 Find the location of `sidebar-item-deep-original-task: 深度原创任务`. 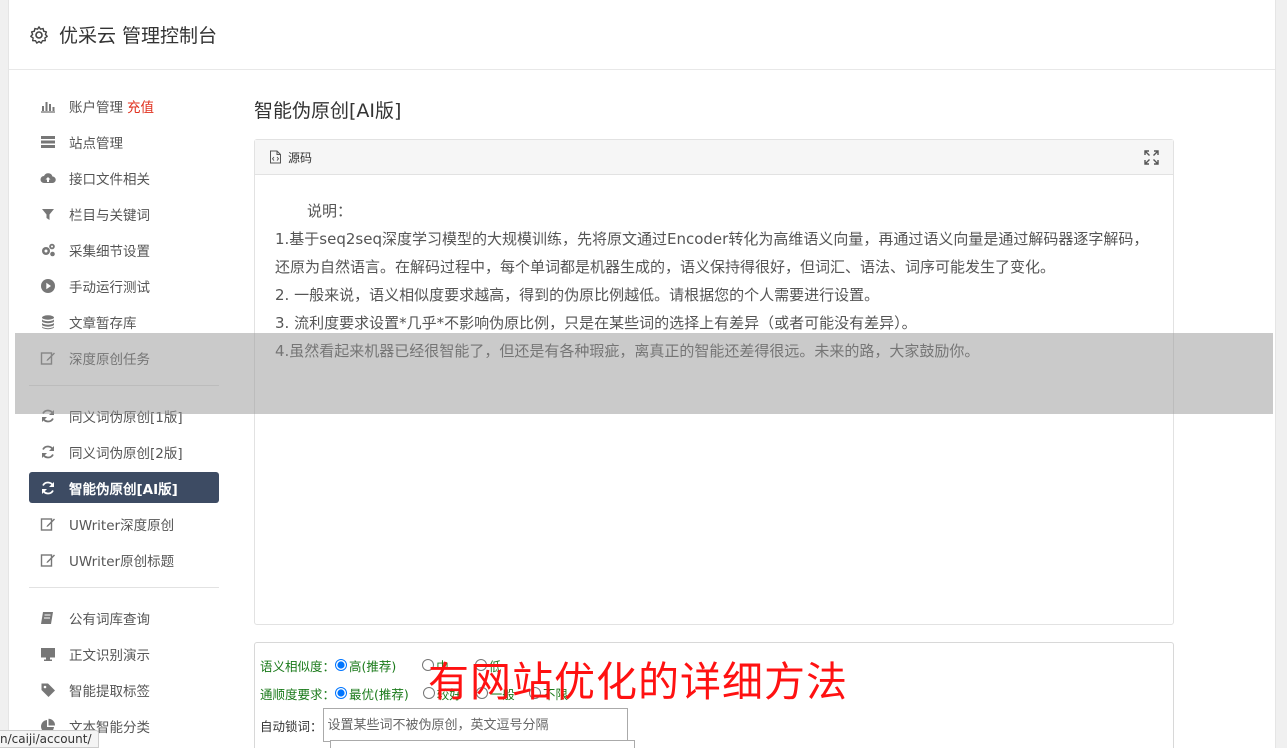

sidebar-item-deep-original-task: 深度原创任务 is located at coordinates (124, 357).